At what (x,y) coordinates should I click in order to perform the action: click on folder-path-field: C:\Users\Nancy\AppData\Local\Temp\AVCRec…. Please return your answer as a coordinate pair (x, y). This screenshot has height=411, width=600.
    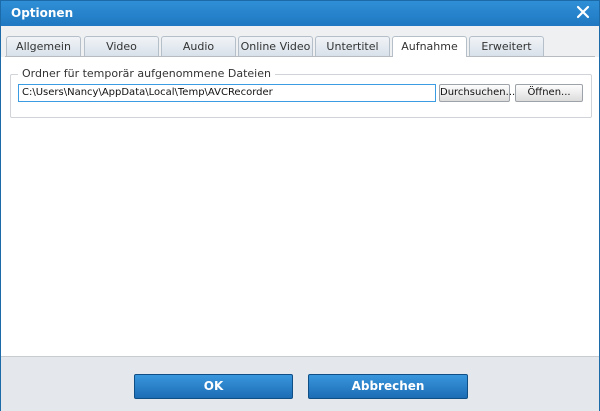
    Looking at the image, I should click on (227, 93).